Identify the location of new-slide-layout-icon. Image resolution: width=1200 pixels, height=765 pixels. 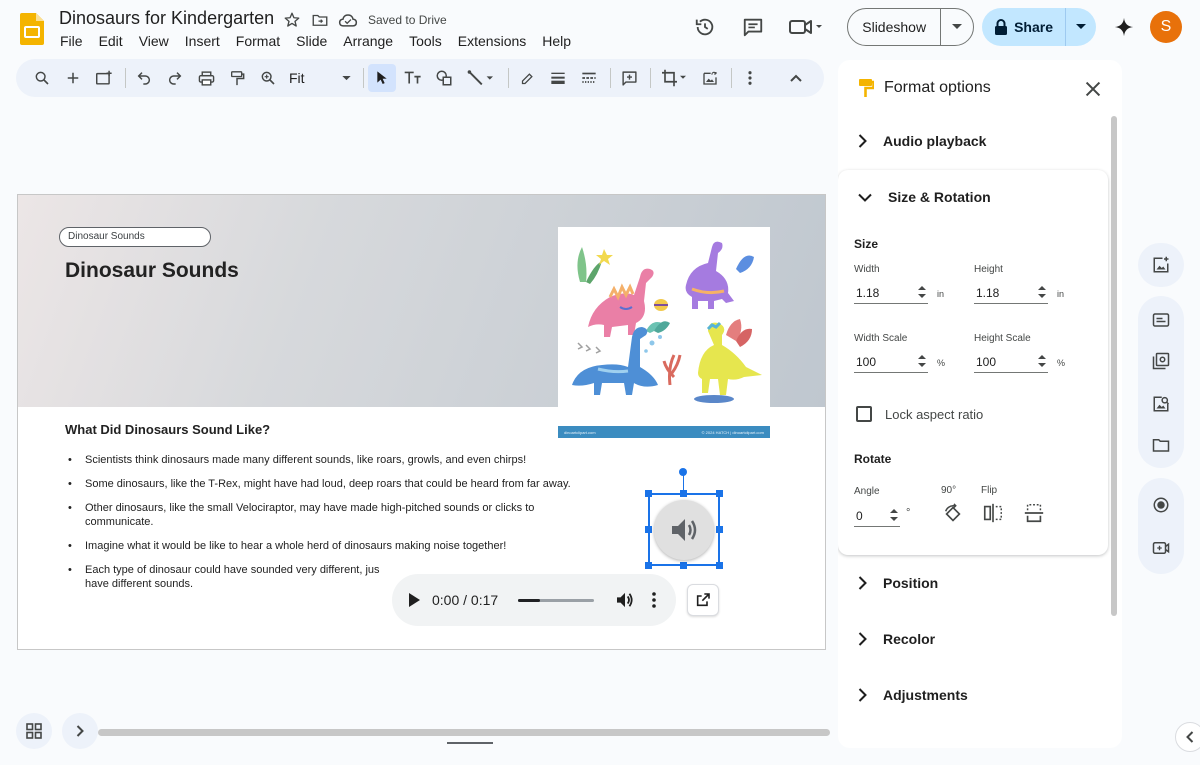
(104, 78).